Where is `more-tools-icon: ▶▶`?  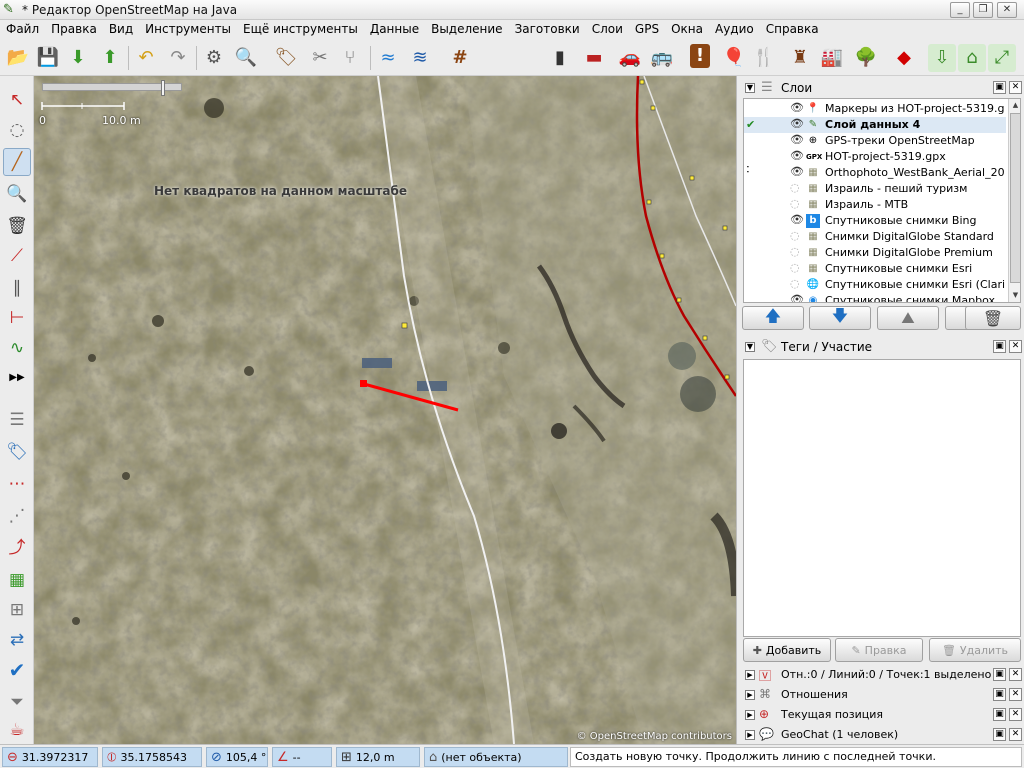
more-tools-icon: ▶▶ is located at coordinates (17, 378).